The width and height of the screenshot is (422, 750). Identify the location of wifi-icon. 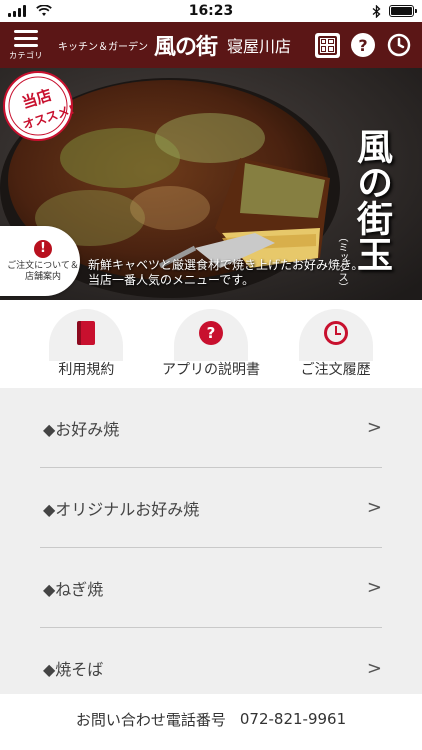
(44, 10).